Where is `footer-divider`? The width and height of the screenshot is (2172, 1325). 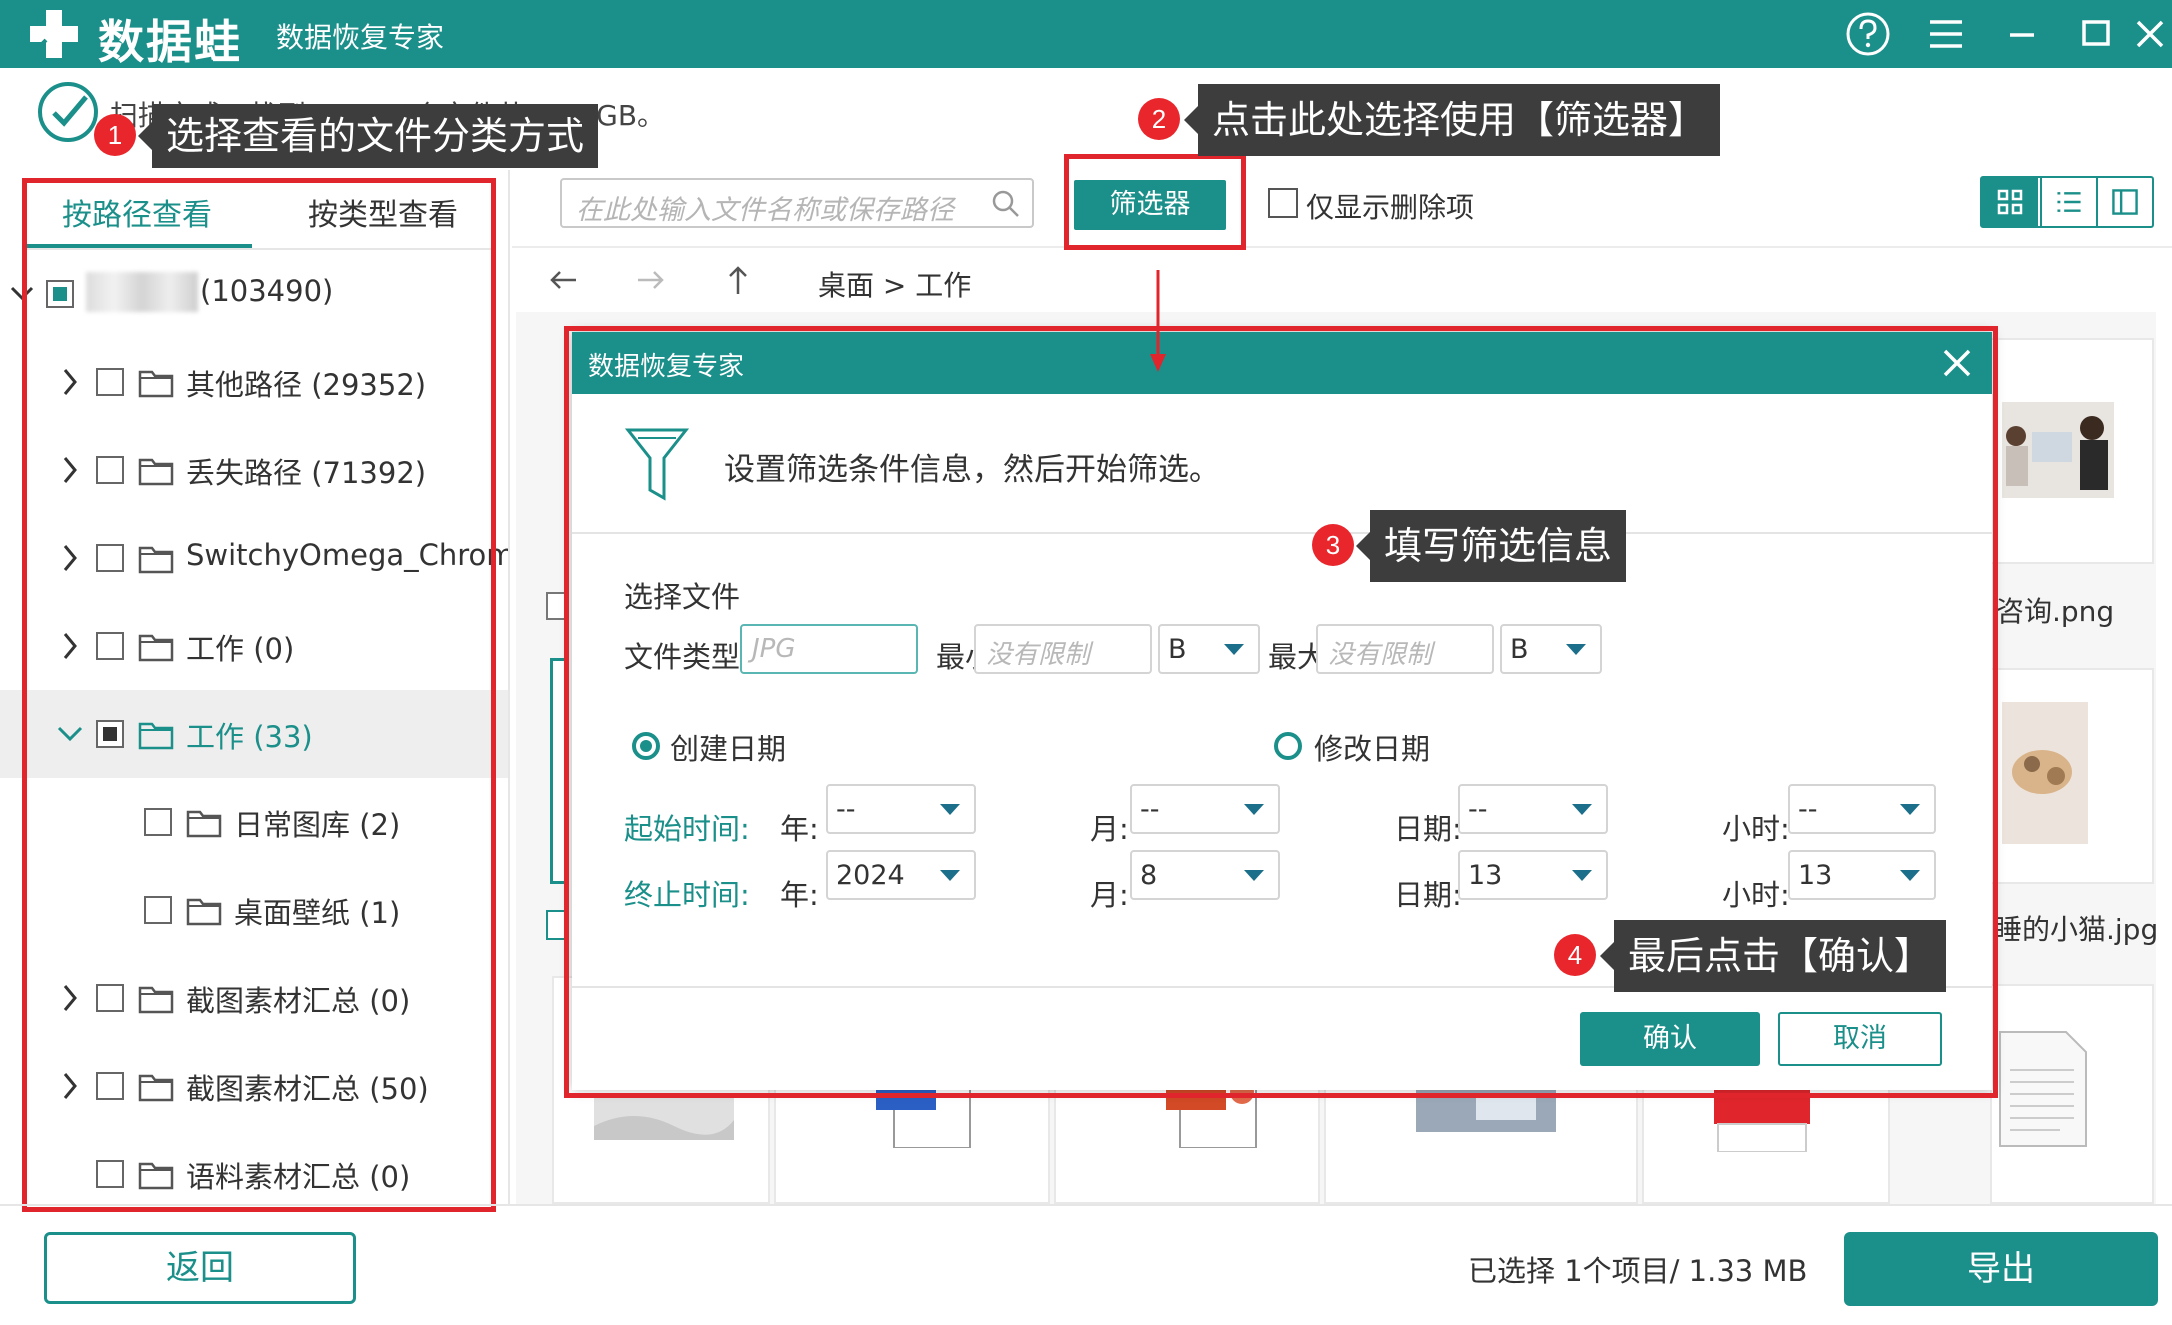 footer-divider is located at coordinates (1086, 1205).